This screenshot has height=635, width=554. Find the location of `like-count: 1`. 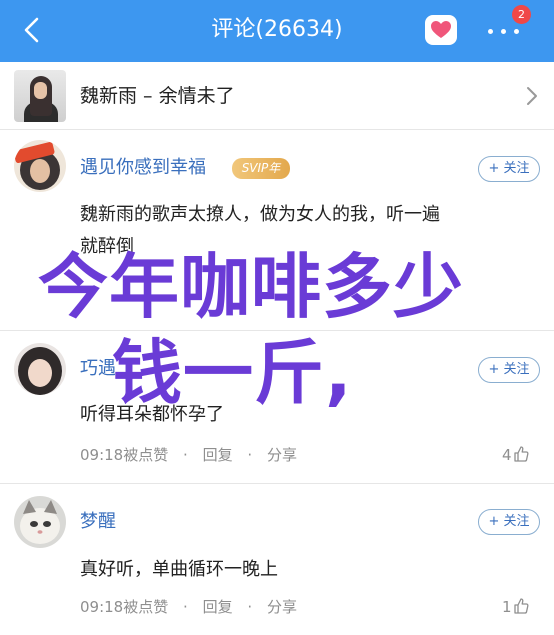

like-count: 1 is located at coordinates (507, 607).